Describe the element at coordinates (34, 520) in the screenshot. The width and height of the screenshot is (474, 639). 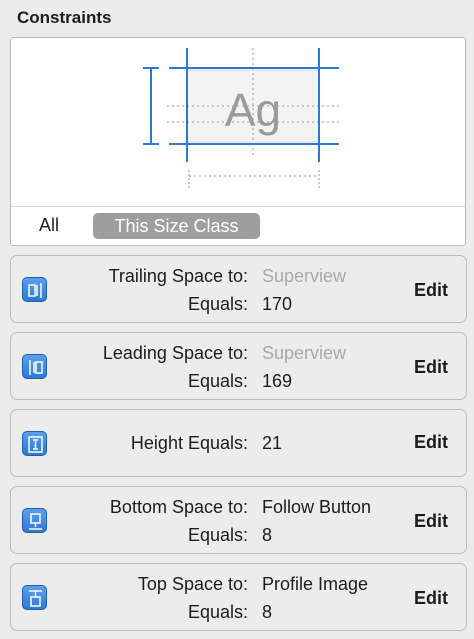
I see `bottom-space-icon` at that location.